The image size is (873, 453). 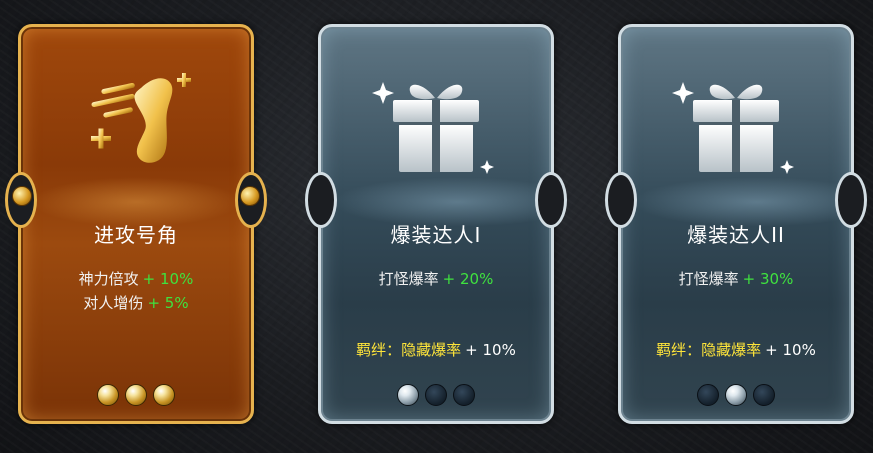 I want to click on stat-value: + 20%, so click(x=468, y=279).